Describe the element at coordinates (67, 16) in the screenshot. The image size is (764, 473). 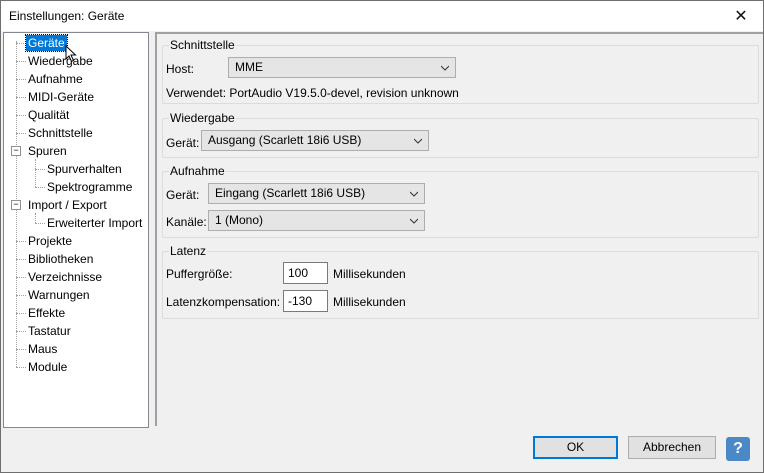
I see `window-title: Einstellungen: Geräte` at that location.